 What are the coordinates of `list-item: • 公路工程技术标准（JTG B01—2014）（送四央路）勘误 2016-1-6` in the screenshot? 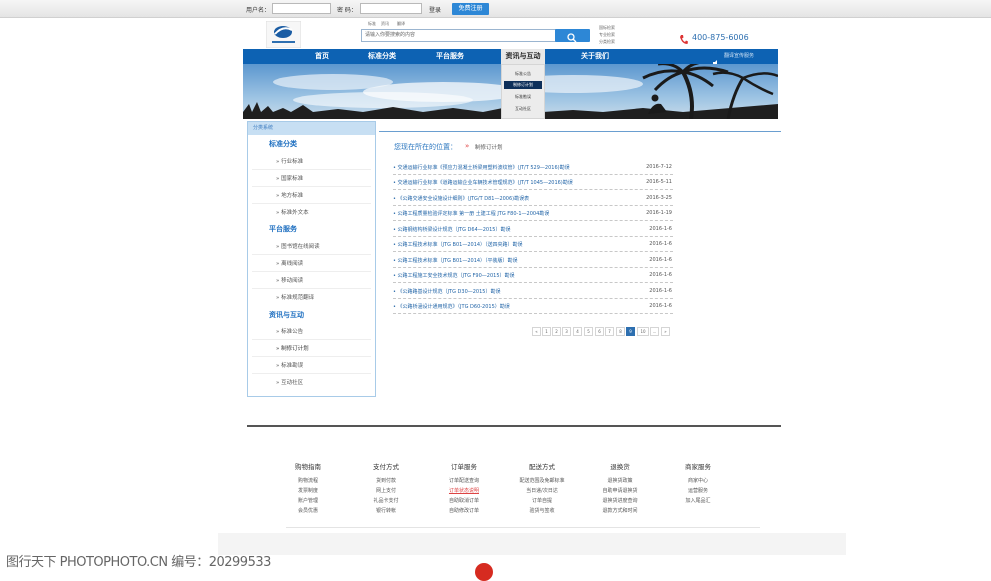 It's located at (533, 244).